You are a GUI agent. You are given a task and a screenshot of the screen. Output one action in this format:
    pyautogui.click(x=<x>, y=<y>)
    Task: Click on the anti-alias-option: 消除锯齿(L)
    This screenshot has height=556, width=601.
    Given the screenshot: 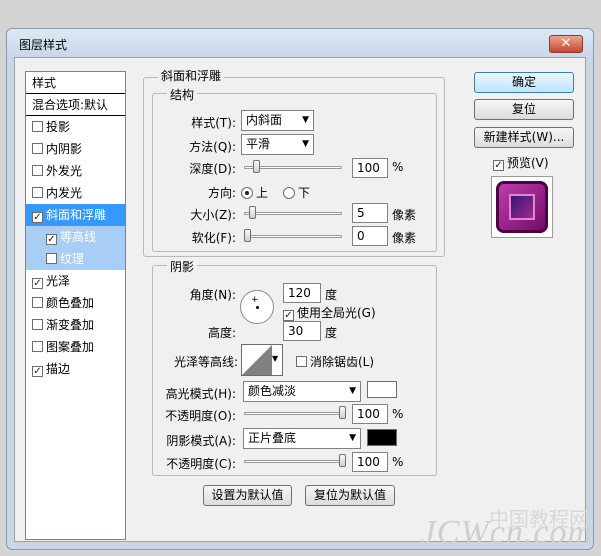 What is the action you would take?
    pyautogui.click(x=335, y=361)
    